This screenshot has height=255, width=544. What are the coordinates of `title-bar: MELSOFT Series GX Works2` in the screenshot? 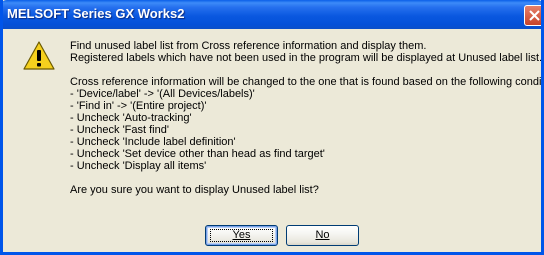 It's located at (272, 14).